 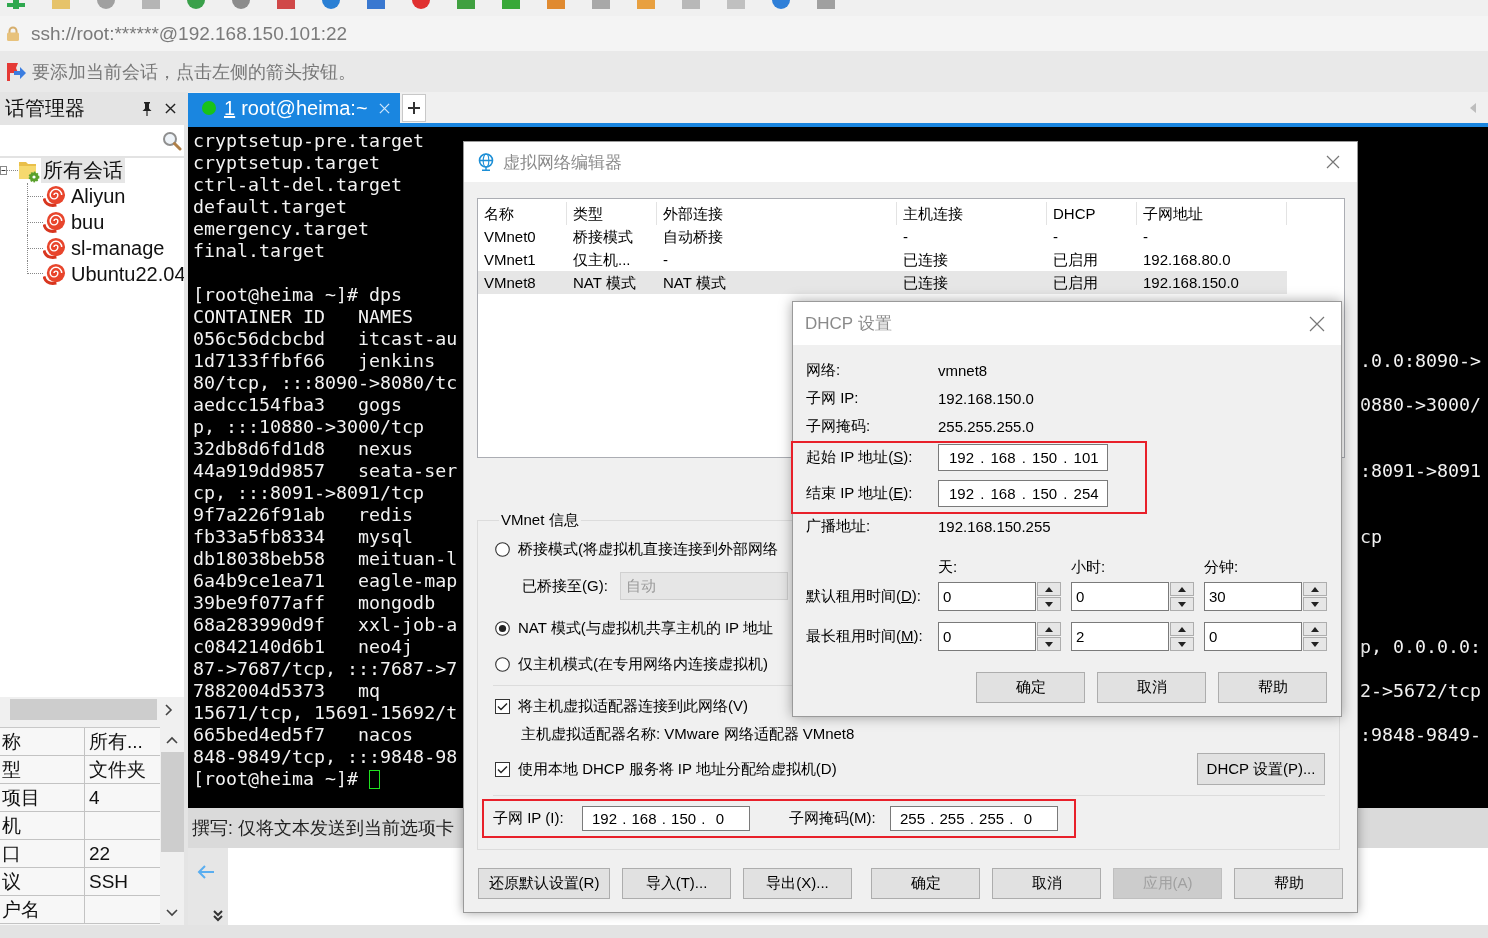 I want to click on table-row: VMnet0 桥接模式 自动桥接 - - -, so click(x=882, y=236).